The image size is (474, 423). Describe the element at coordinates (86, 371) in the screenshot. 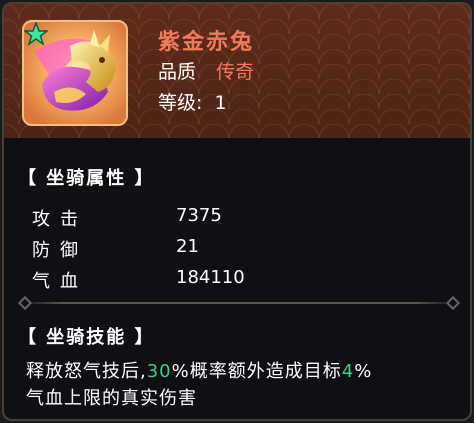

I see `skill-text-part: 释放怒气技后,` at that location.